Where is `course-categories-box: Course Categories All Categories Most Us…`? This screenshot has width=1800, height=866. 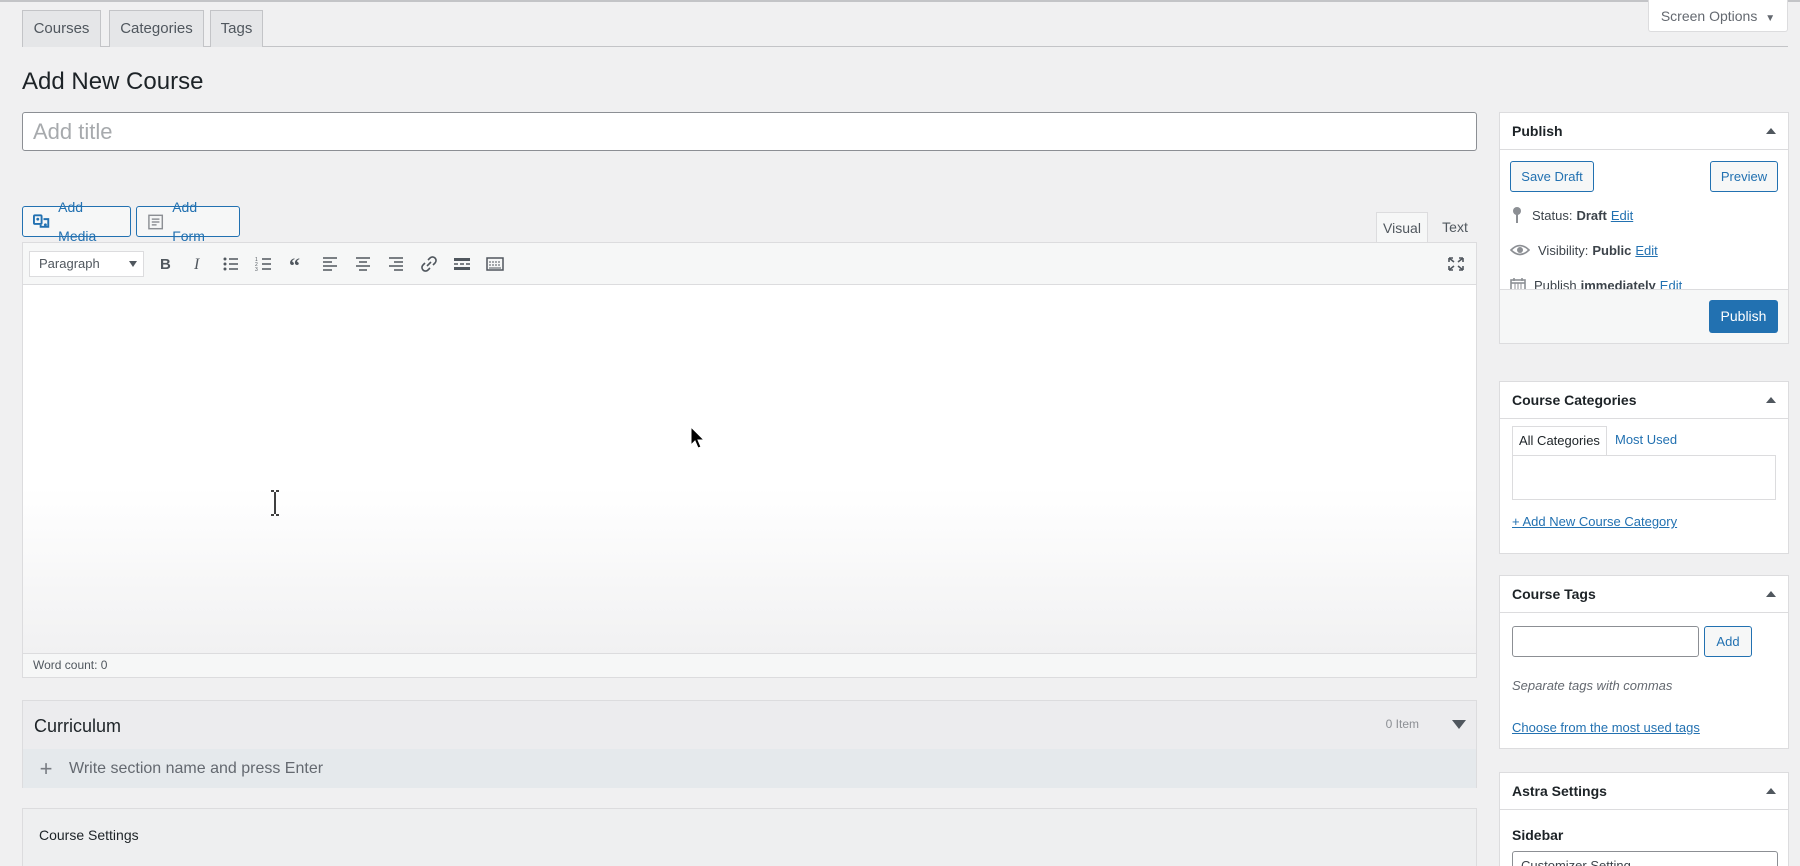
course-categories-box: Course Categories All Categories Most Us… is located at coordinates (1644, 467).